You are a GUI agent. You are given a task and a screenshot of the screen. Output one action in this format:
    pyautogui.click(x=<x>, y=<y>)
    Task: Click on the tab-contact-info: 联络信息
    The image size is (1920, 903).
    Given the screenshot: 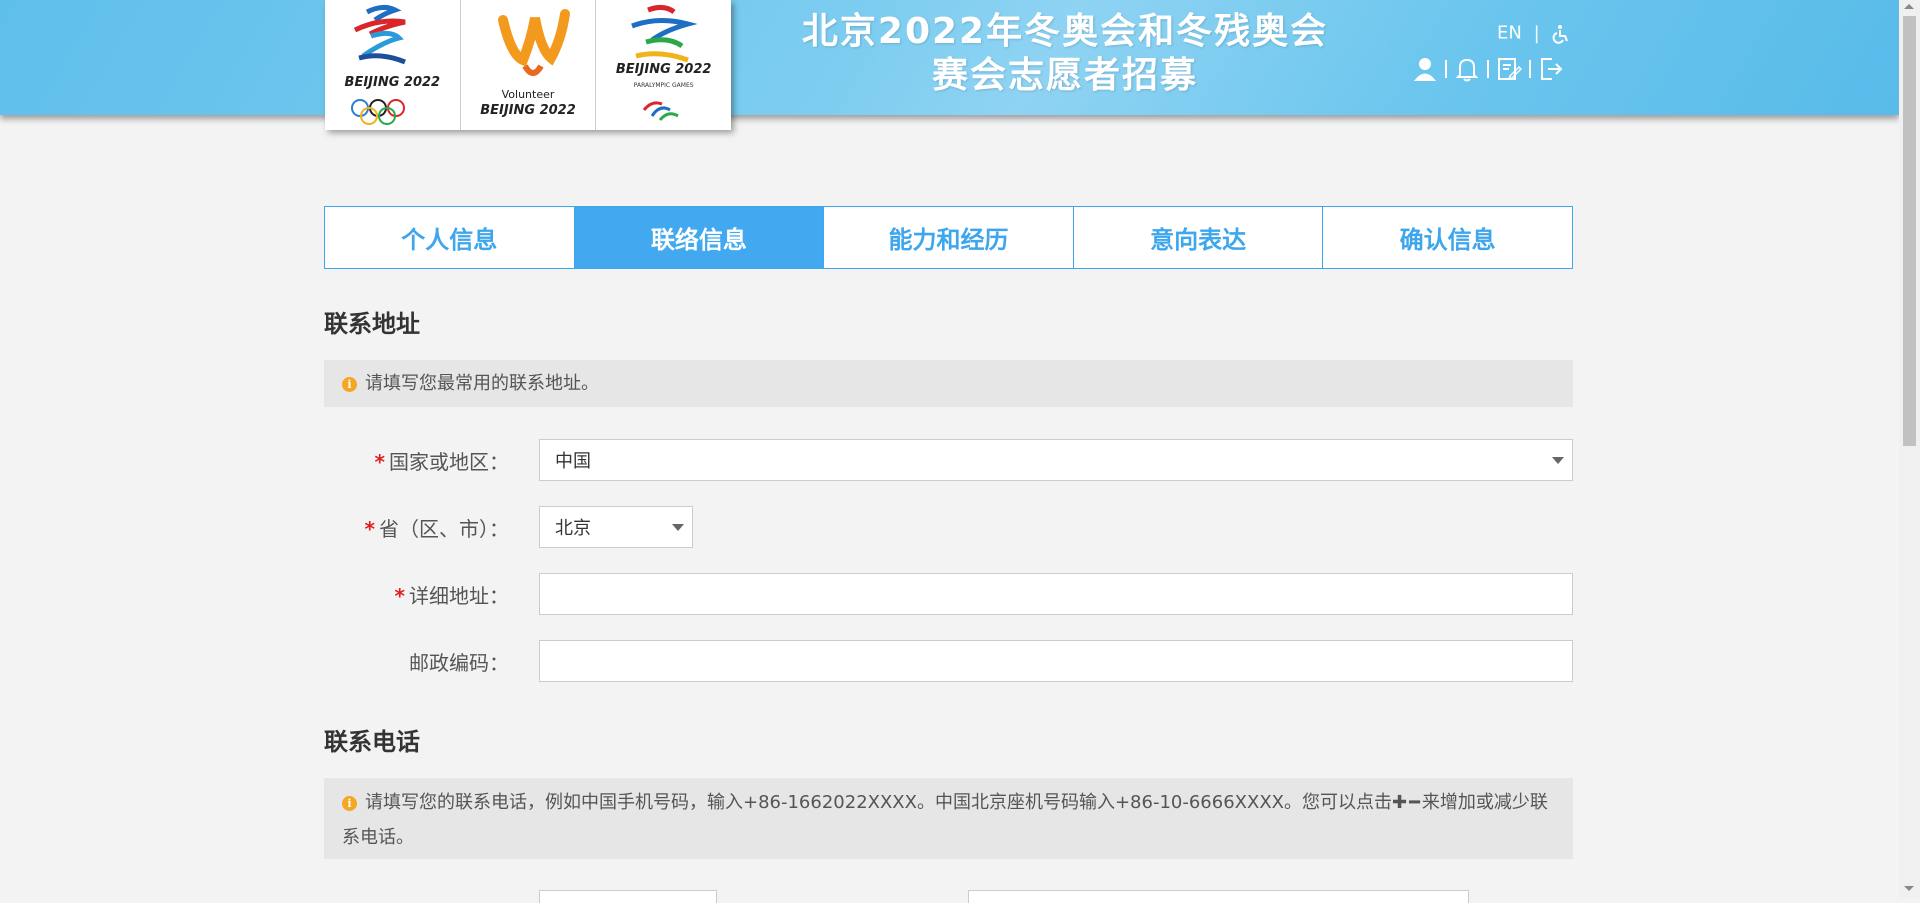 What is the action you would take?
    pyautogui.click(x=698, y=237)
    